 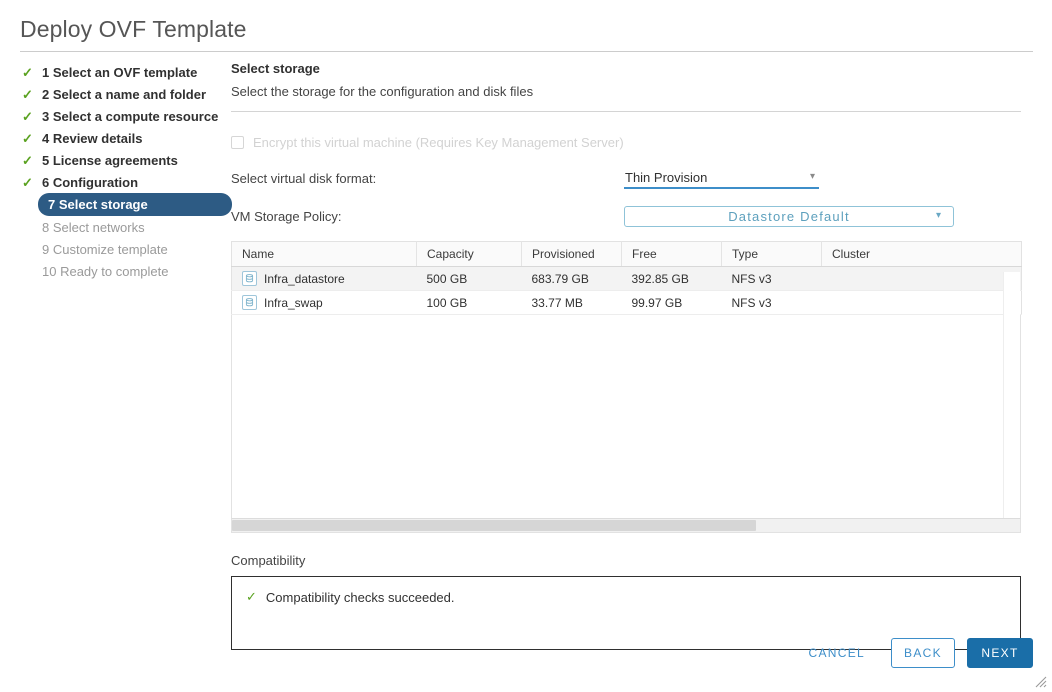 What do you see at coordinates (324, 302) in the screenshot?
I see `cell-name: Infra_swap` at bounding box center [324, 302].